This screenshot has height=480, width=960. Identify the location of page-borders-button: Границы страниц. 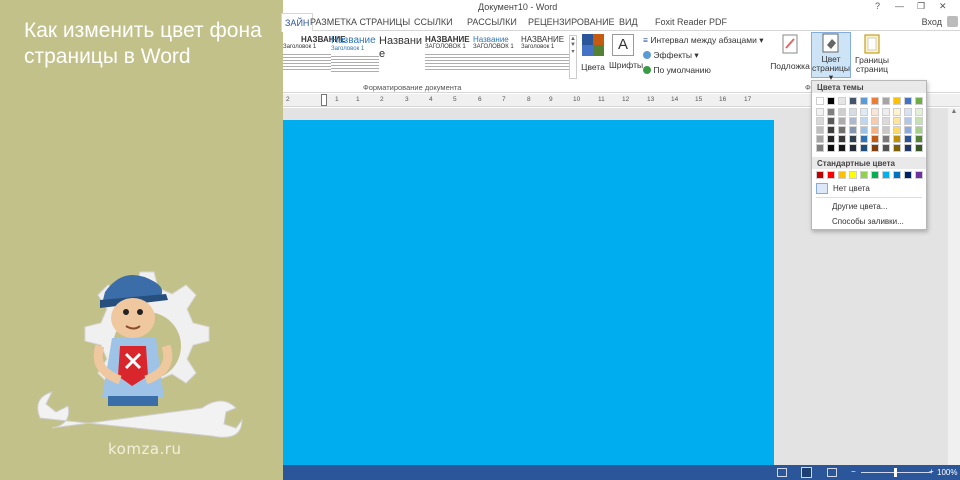
(872, 54).